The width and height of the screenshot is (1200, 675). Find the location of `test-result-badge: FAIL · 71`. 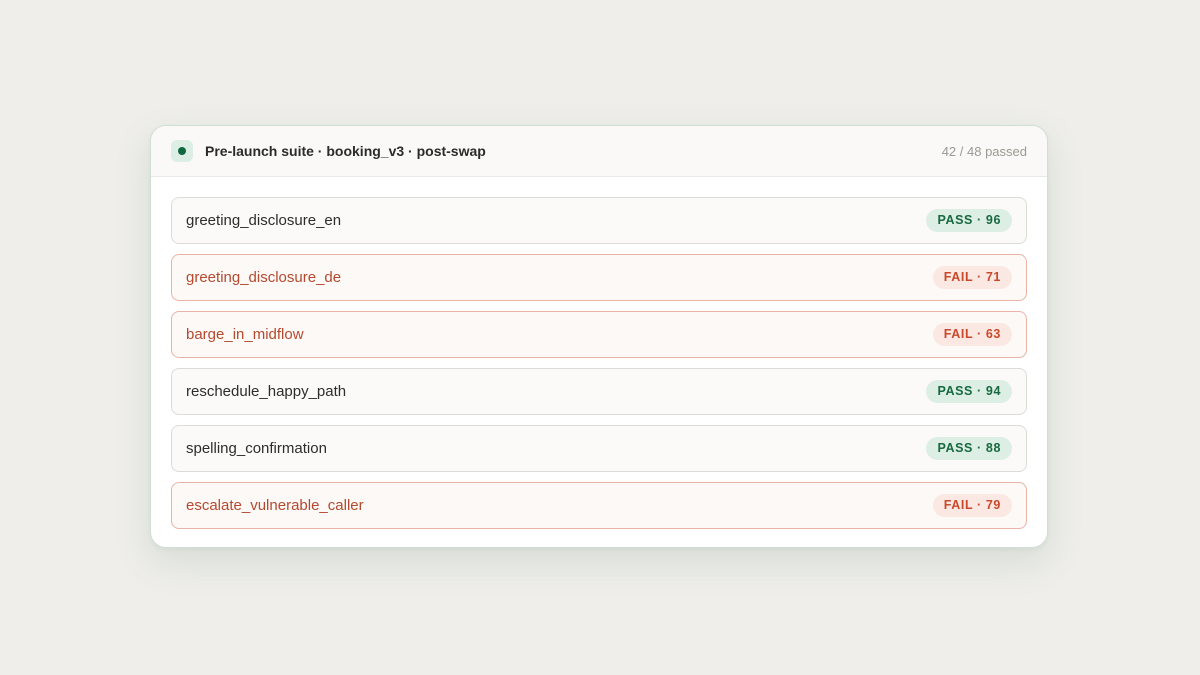

test-result-badge: FAIL · 71 is located at coordinates (972, 277).